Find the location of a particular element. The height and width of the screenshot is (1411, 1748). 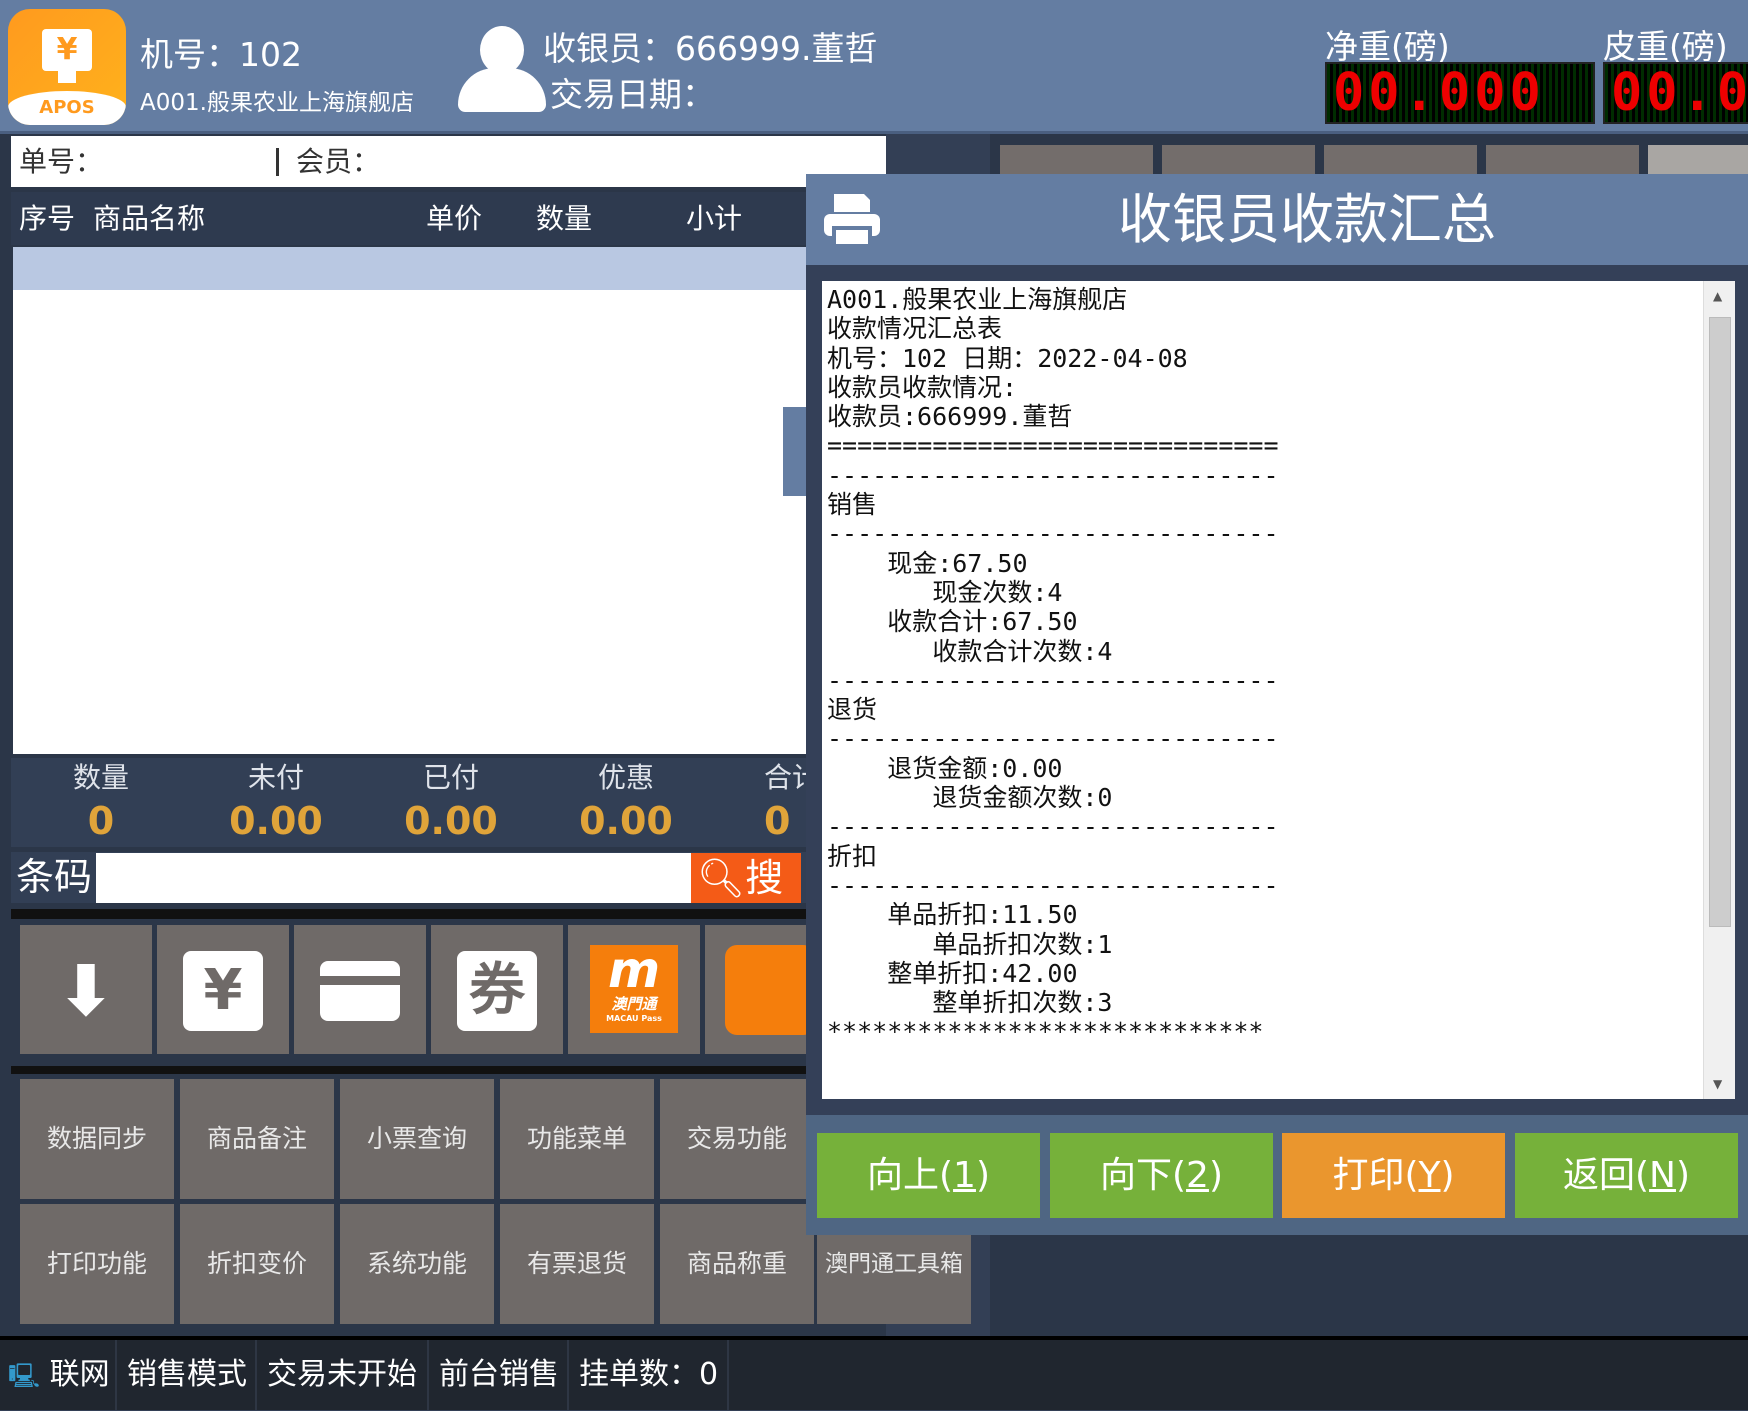

receipt-line: 单品折扣次数:1 is located at coordinates (970, 944).